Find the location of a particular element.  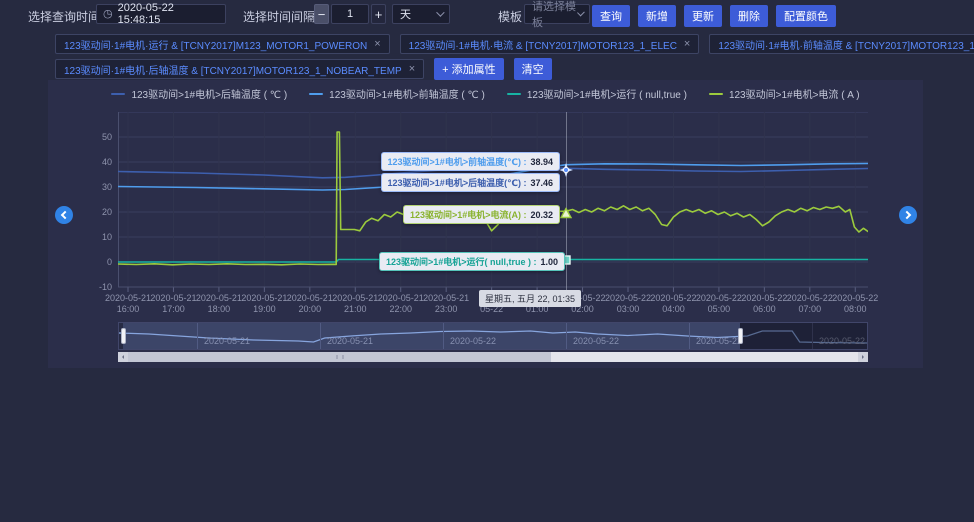

interval-unit-value: 天 is located at coordinates (405, 15).